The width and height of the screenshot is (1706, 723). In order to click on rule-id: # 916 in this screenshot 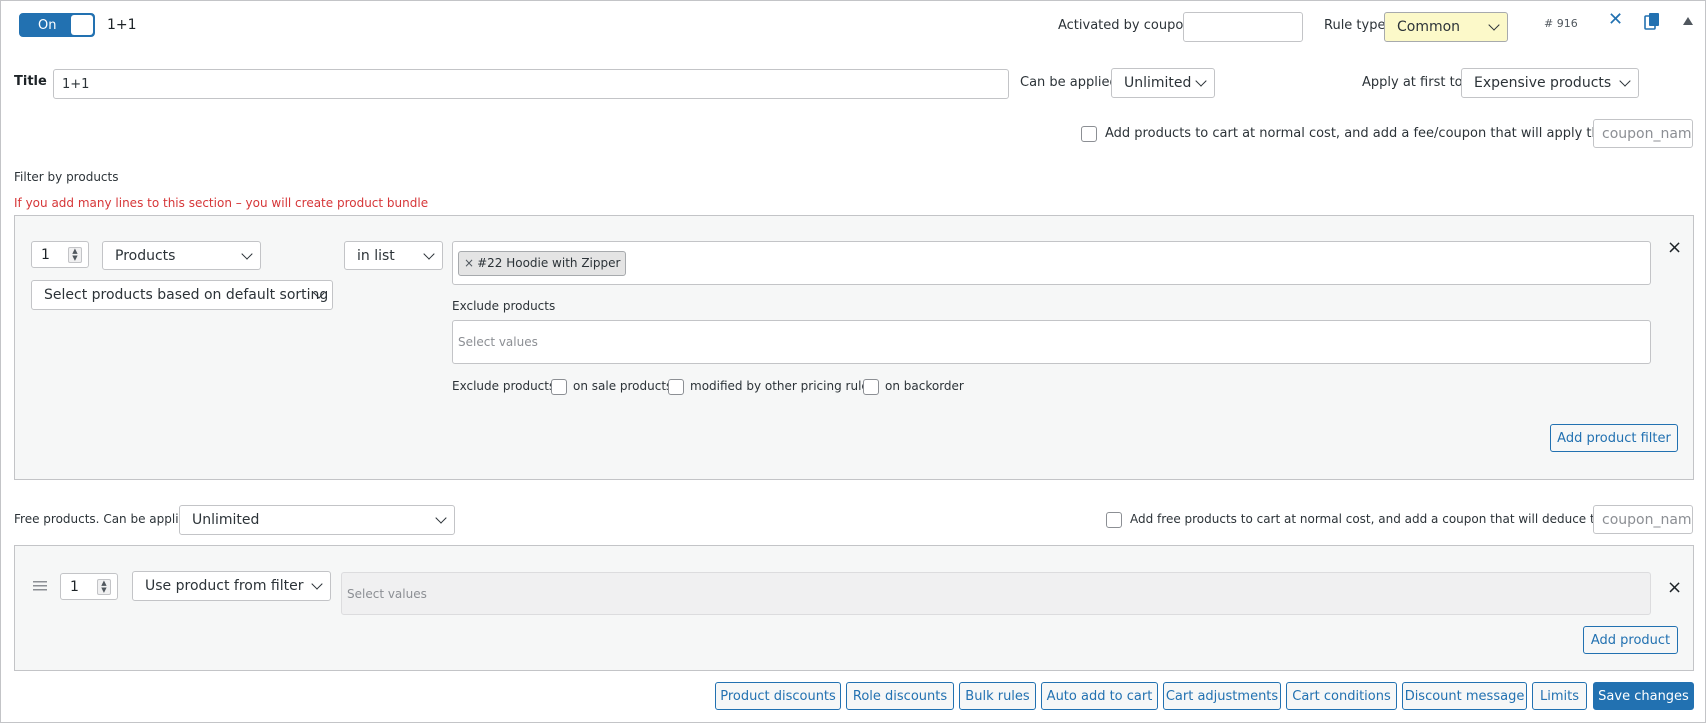, I will do `click(1561, 23)`.